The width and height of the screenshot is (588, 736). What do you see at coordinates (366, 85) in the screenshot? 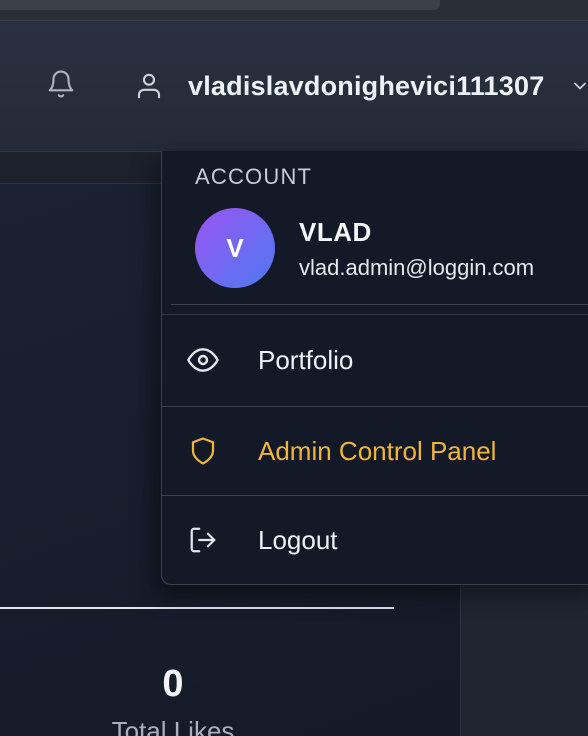
I see `username-label: vladislavdonighevici111307` at bounding box center [366, 85].